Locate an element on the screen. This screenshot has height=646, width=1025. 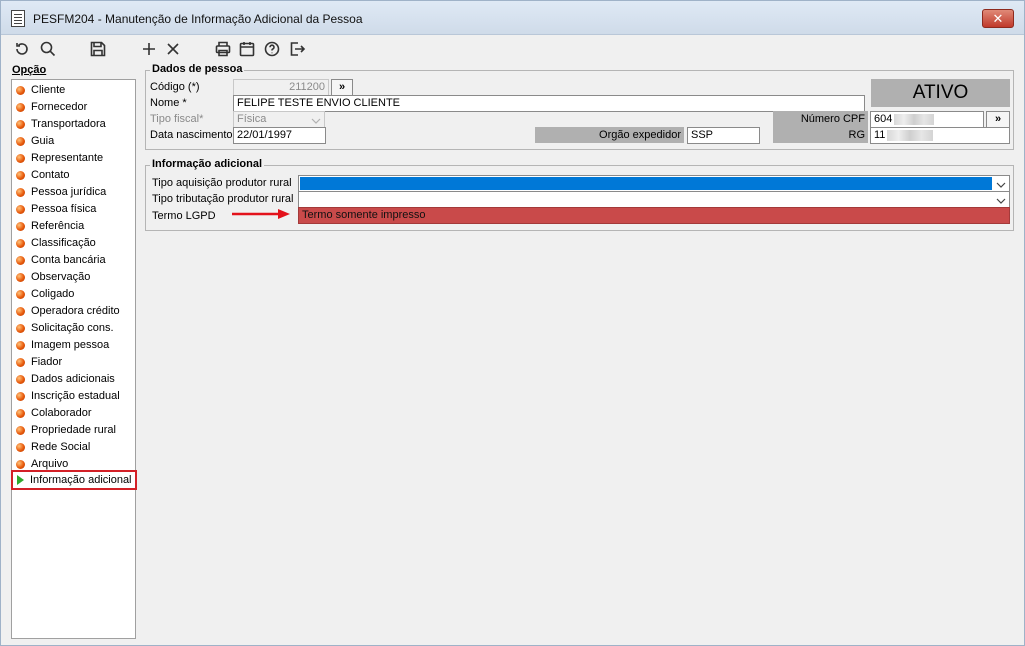
refresh-icon is located at coordinates (22, 49).